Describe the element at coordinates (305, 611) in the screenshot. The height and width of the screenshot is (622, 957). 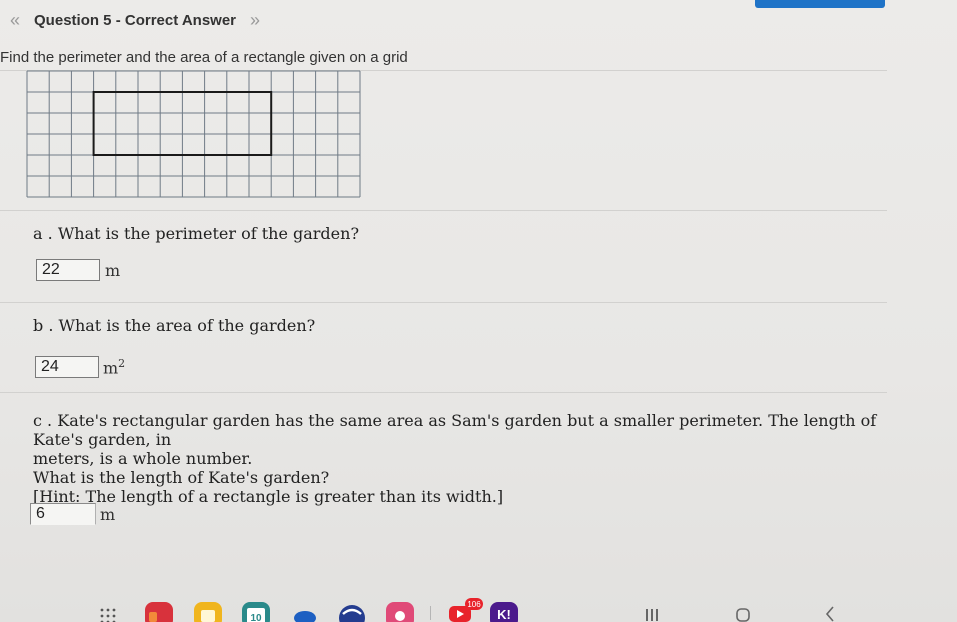
I see `app-blue-icon` at that location.